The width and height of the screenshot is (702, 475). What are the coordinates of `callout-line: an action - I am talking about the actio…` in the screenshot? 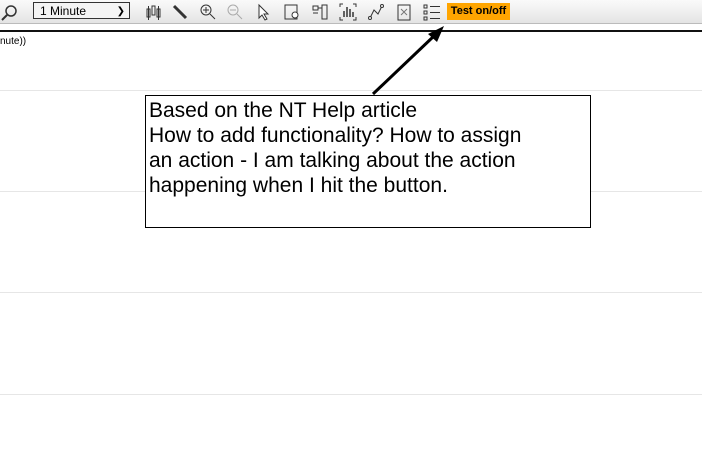 It's located at (332, 160).